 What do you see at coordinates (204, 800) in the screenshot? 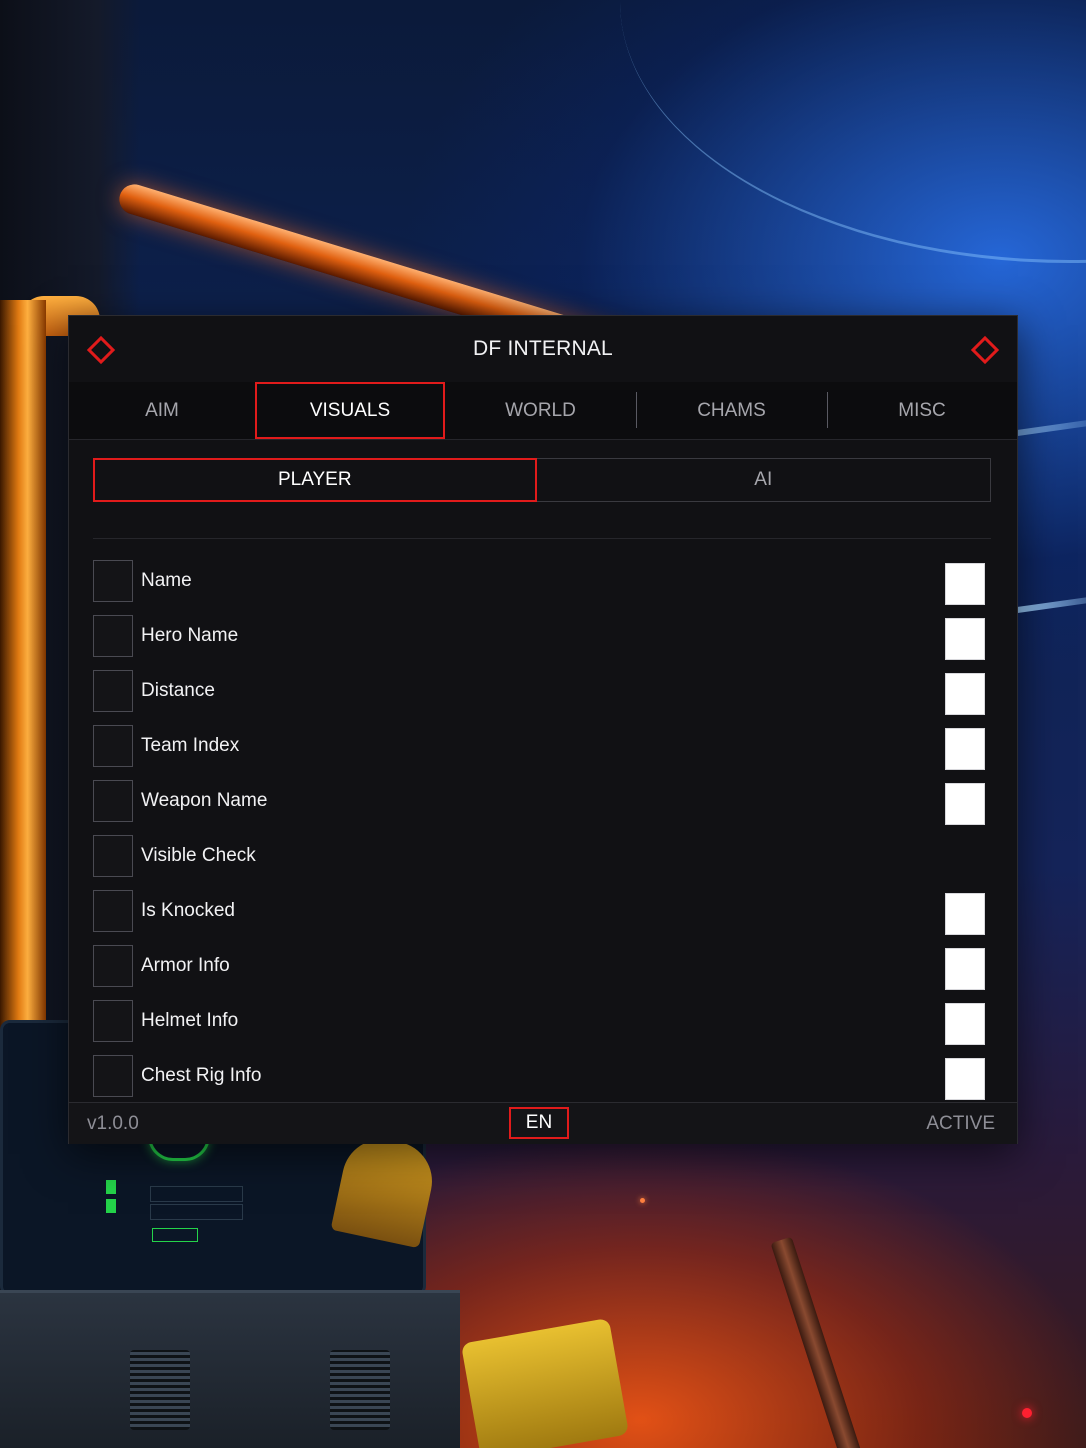
I see `option-label: Weapon Name` at bounding box center [204, 800].